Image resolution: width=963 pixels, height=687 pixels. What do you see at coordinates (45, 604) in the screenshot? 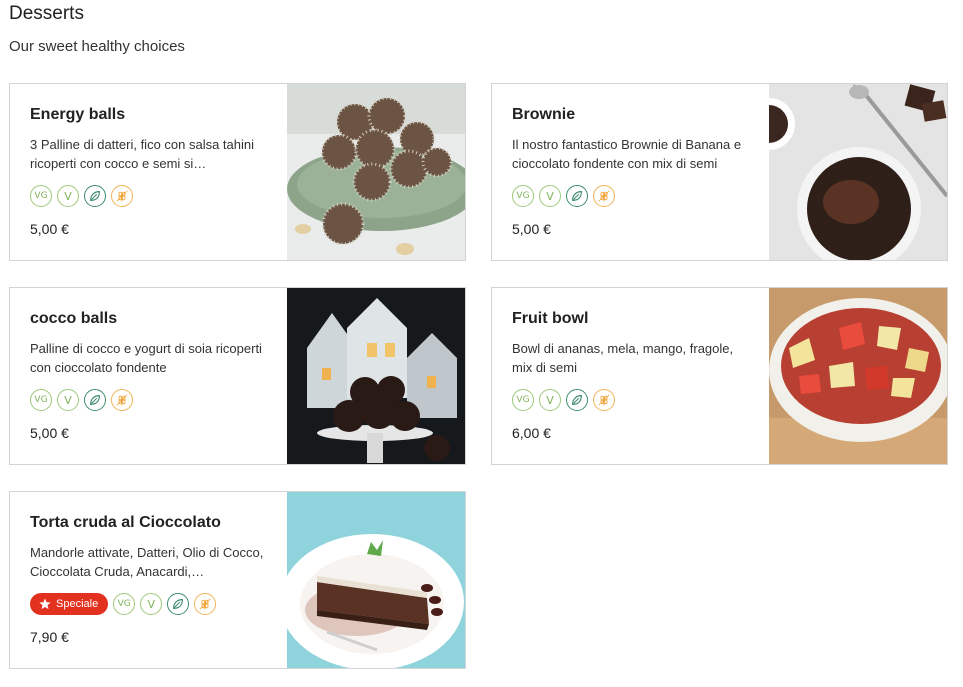
I see `star-icon` at bounding box center [45, 604].